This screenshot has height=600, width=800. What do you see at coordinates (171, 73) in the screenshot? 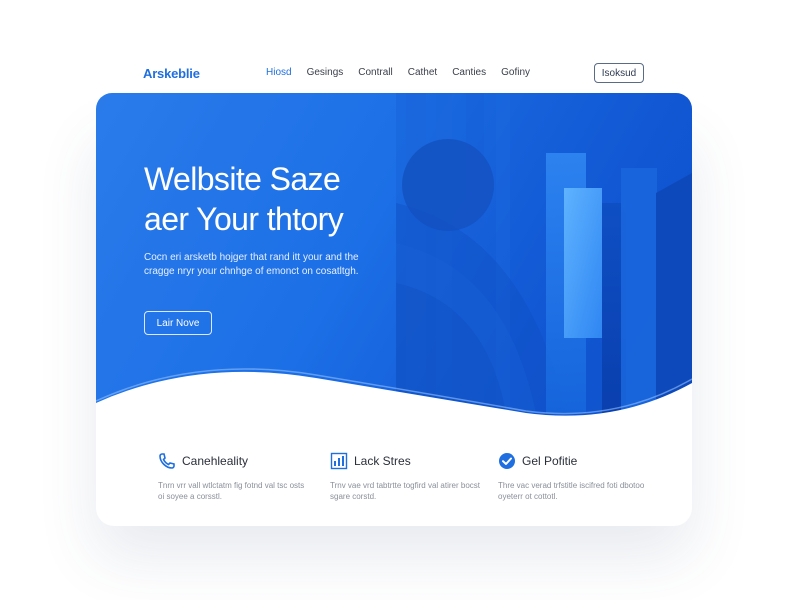
I see `brand-logo: Arskeblie` at bounding box center [171, 73].